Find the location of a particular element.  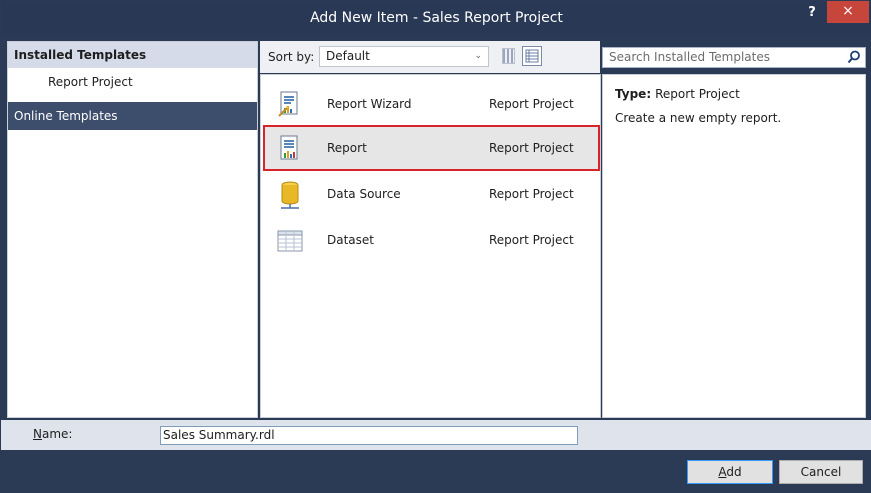

dataset-icon is located at coordinates (290, 241).